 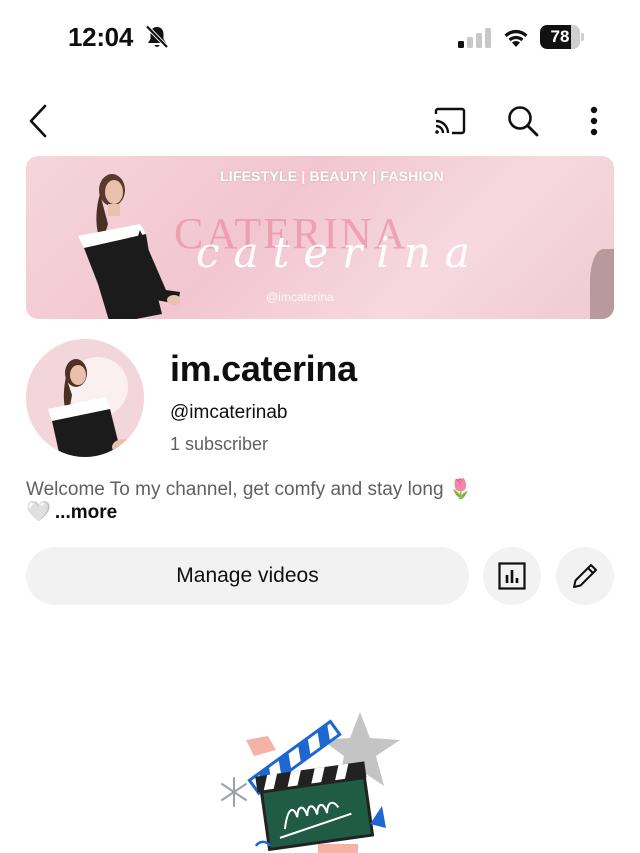 I want to click on cast-button, so click(x=450, y=121).